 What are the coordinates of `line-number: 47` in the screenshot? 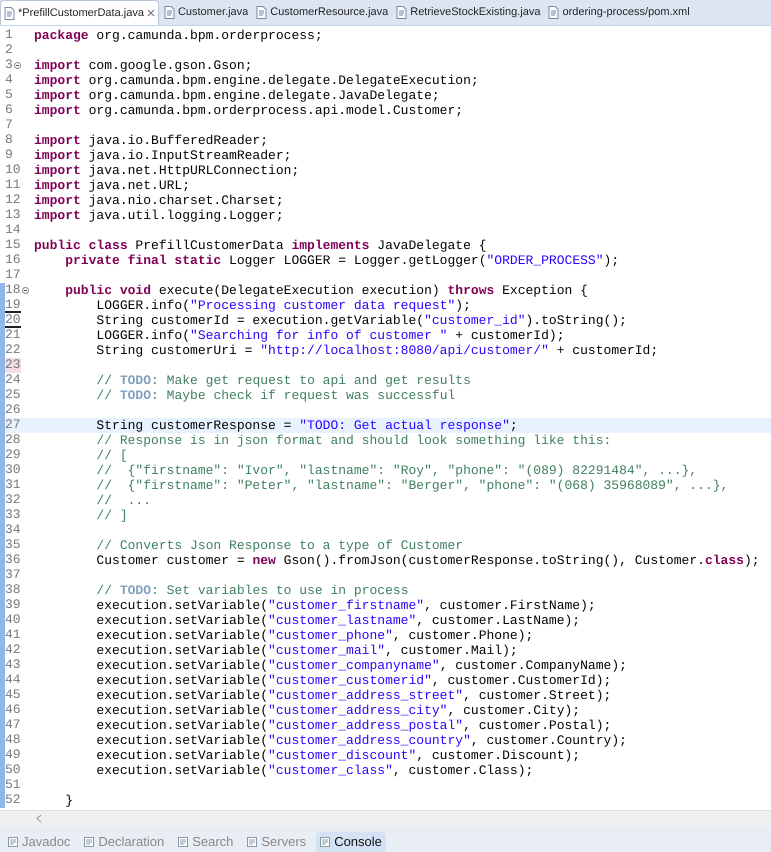 It's located at (13, 725).